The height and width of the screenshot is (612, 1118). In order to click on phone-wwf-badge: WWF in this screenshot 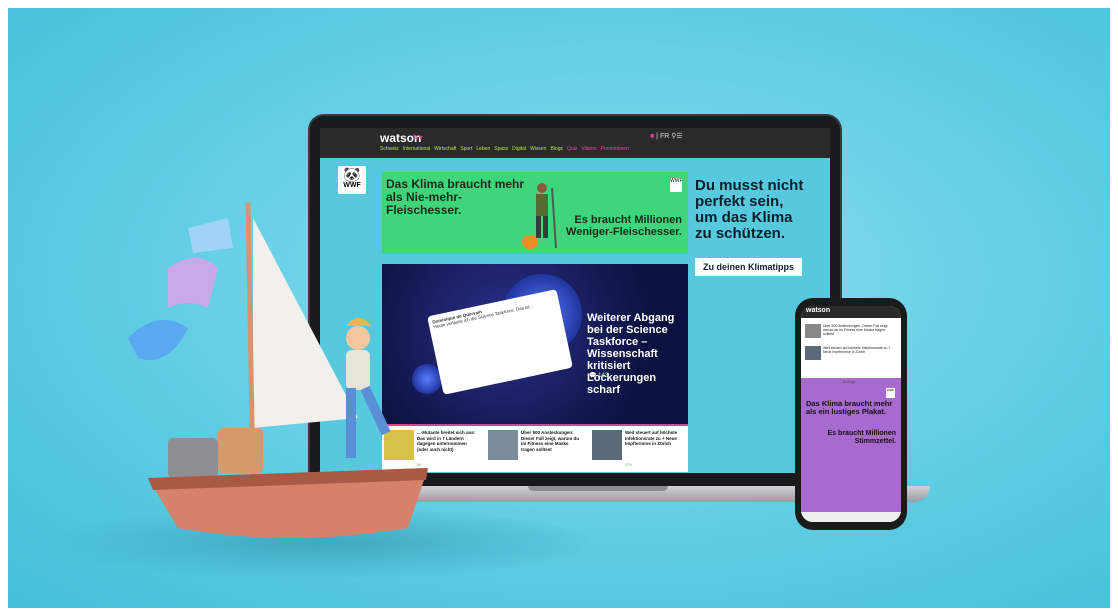, I will do `click(890, 393)`.